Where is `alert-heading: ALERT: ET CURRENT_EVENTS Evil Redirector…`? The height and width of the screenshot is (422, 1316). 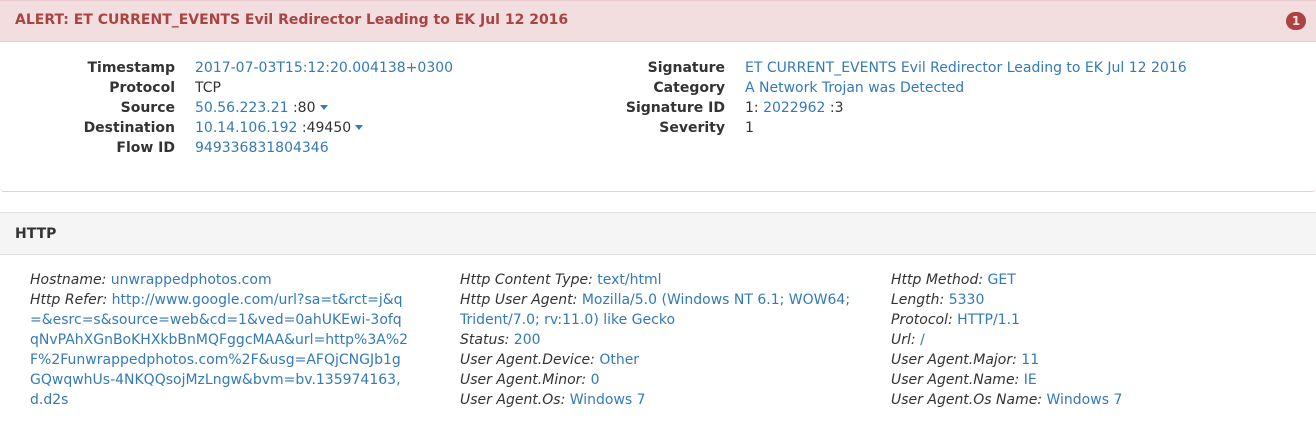
alert-heading: ALERT: ET CURRENT_EVENTS Evil Redirector… is located at coordinates (658, 21).